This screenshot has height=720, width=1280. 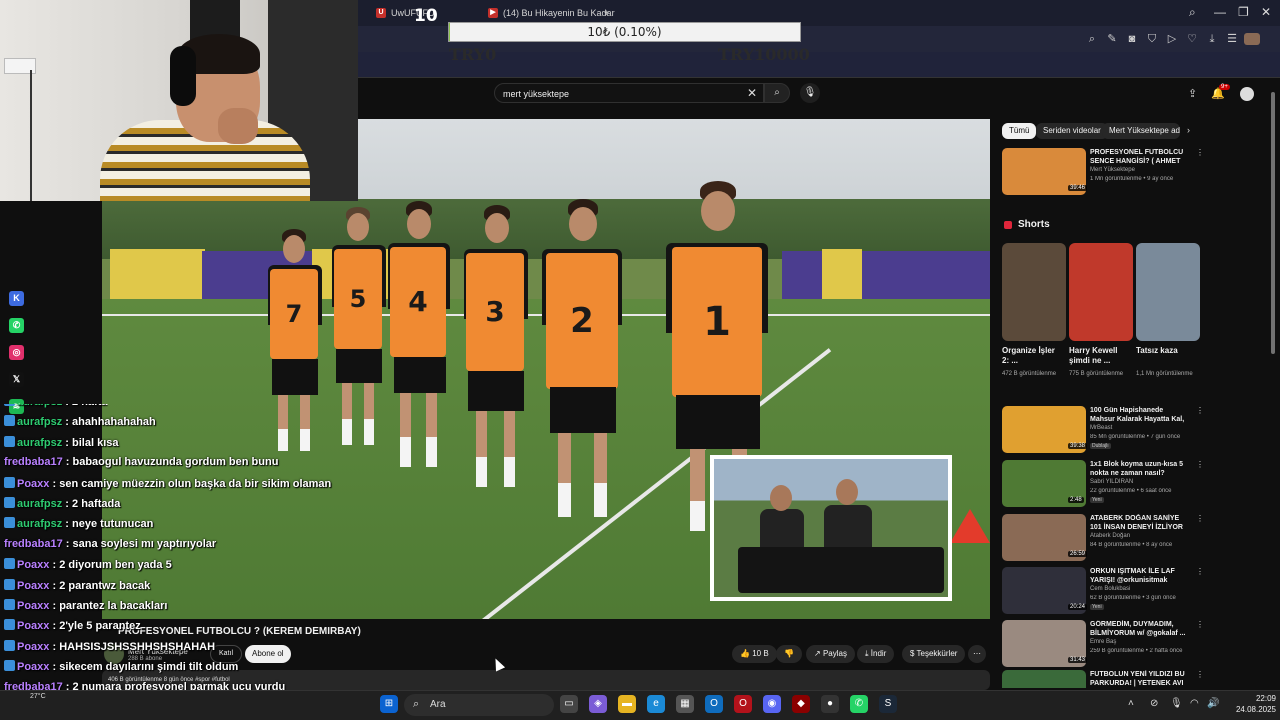 I want to click on share-button: ↗ Paylaş, so click(x=830, y=654).